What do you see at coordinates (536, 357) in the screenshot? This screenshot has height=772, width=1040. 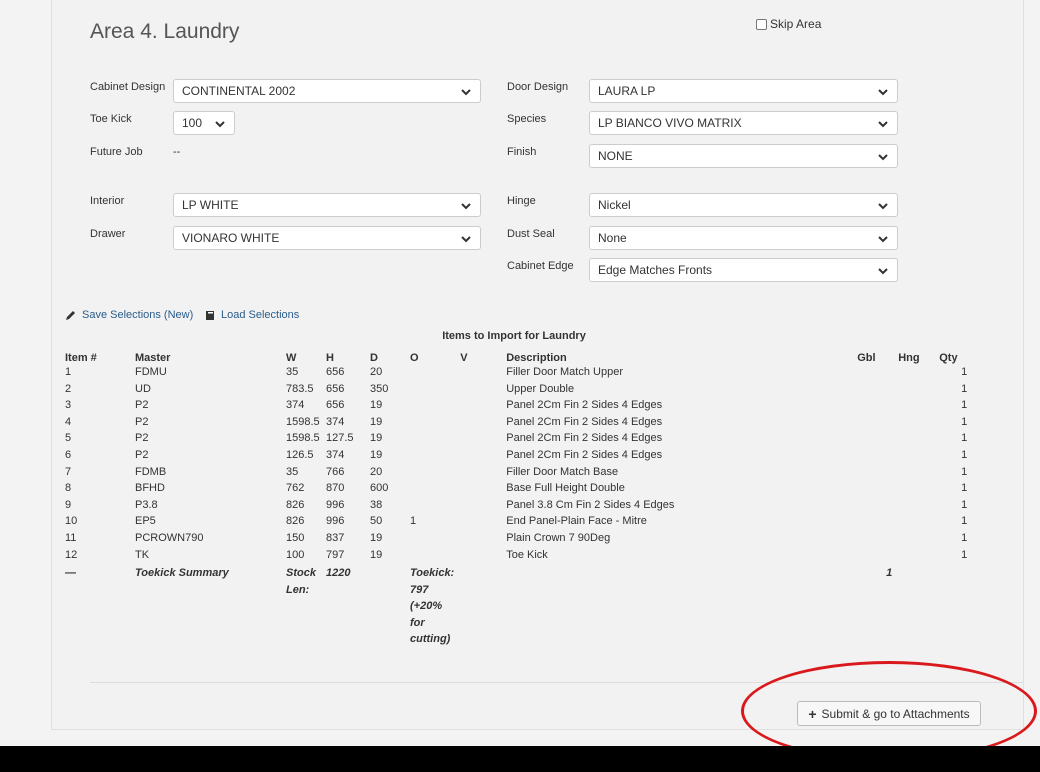 I see `header-description: Description` at bounding box center [536, 357].